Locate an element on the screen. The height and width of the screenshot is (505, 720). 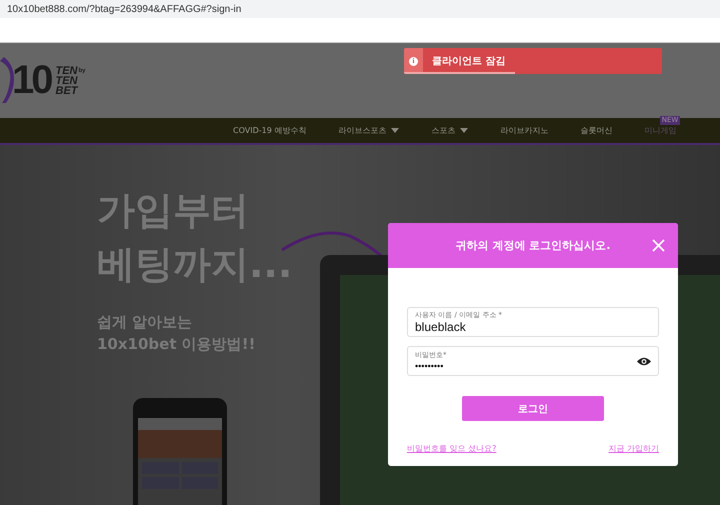
close-icon is located at coordinates (658, 245).